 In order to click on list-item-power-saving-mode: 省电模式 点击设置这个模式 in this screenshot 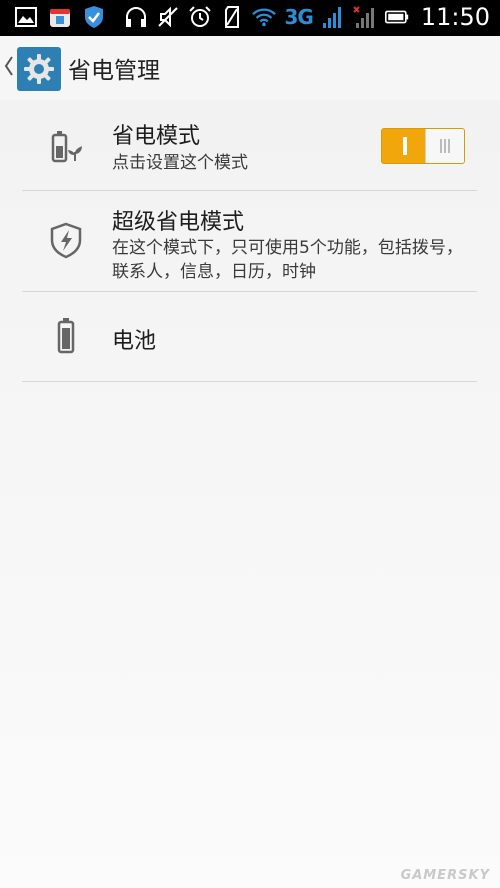, I will do `click(249, 145)`.